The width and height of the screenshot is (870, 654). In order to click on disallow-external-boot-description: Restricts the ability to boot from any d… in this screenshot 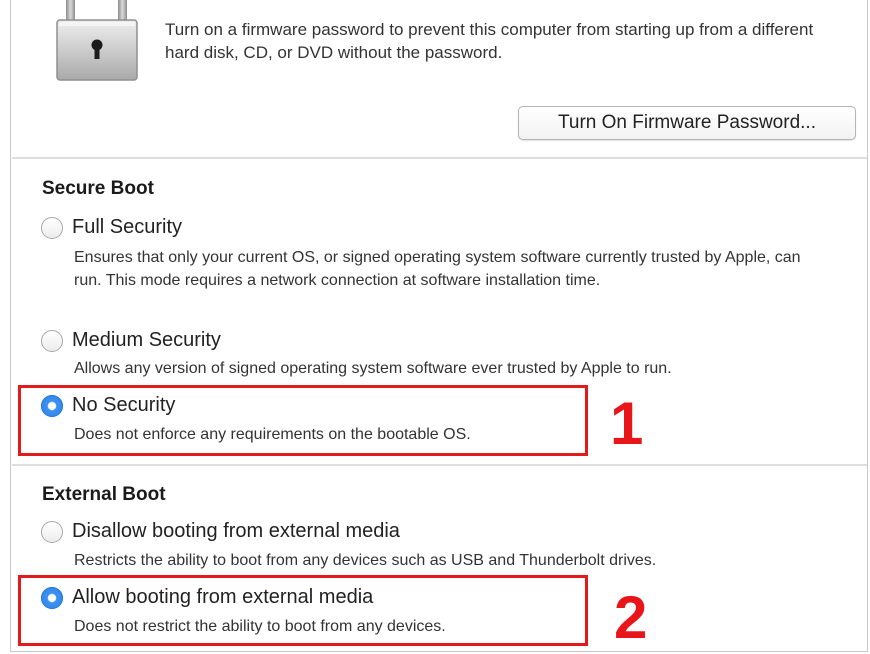, I will do `click(365, 560)`.